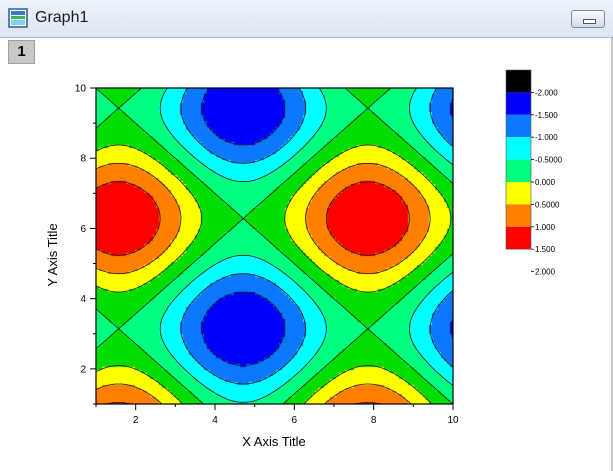 This screenshot has width=613, height=471. I want to click on colorbar-label: 2.000, so click(545, 272).